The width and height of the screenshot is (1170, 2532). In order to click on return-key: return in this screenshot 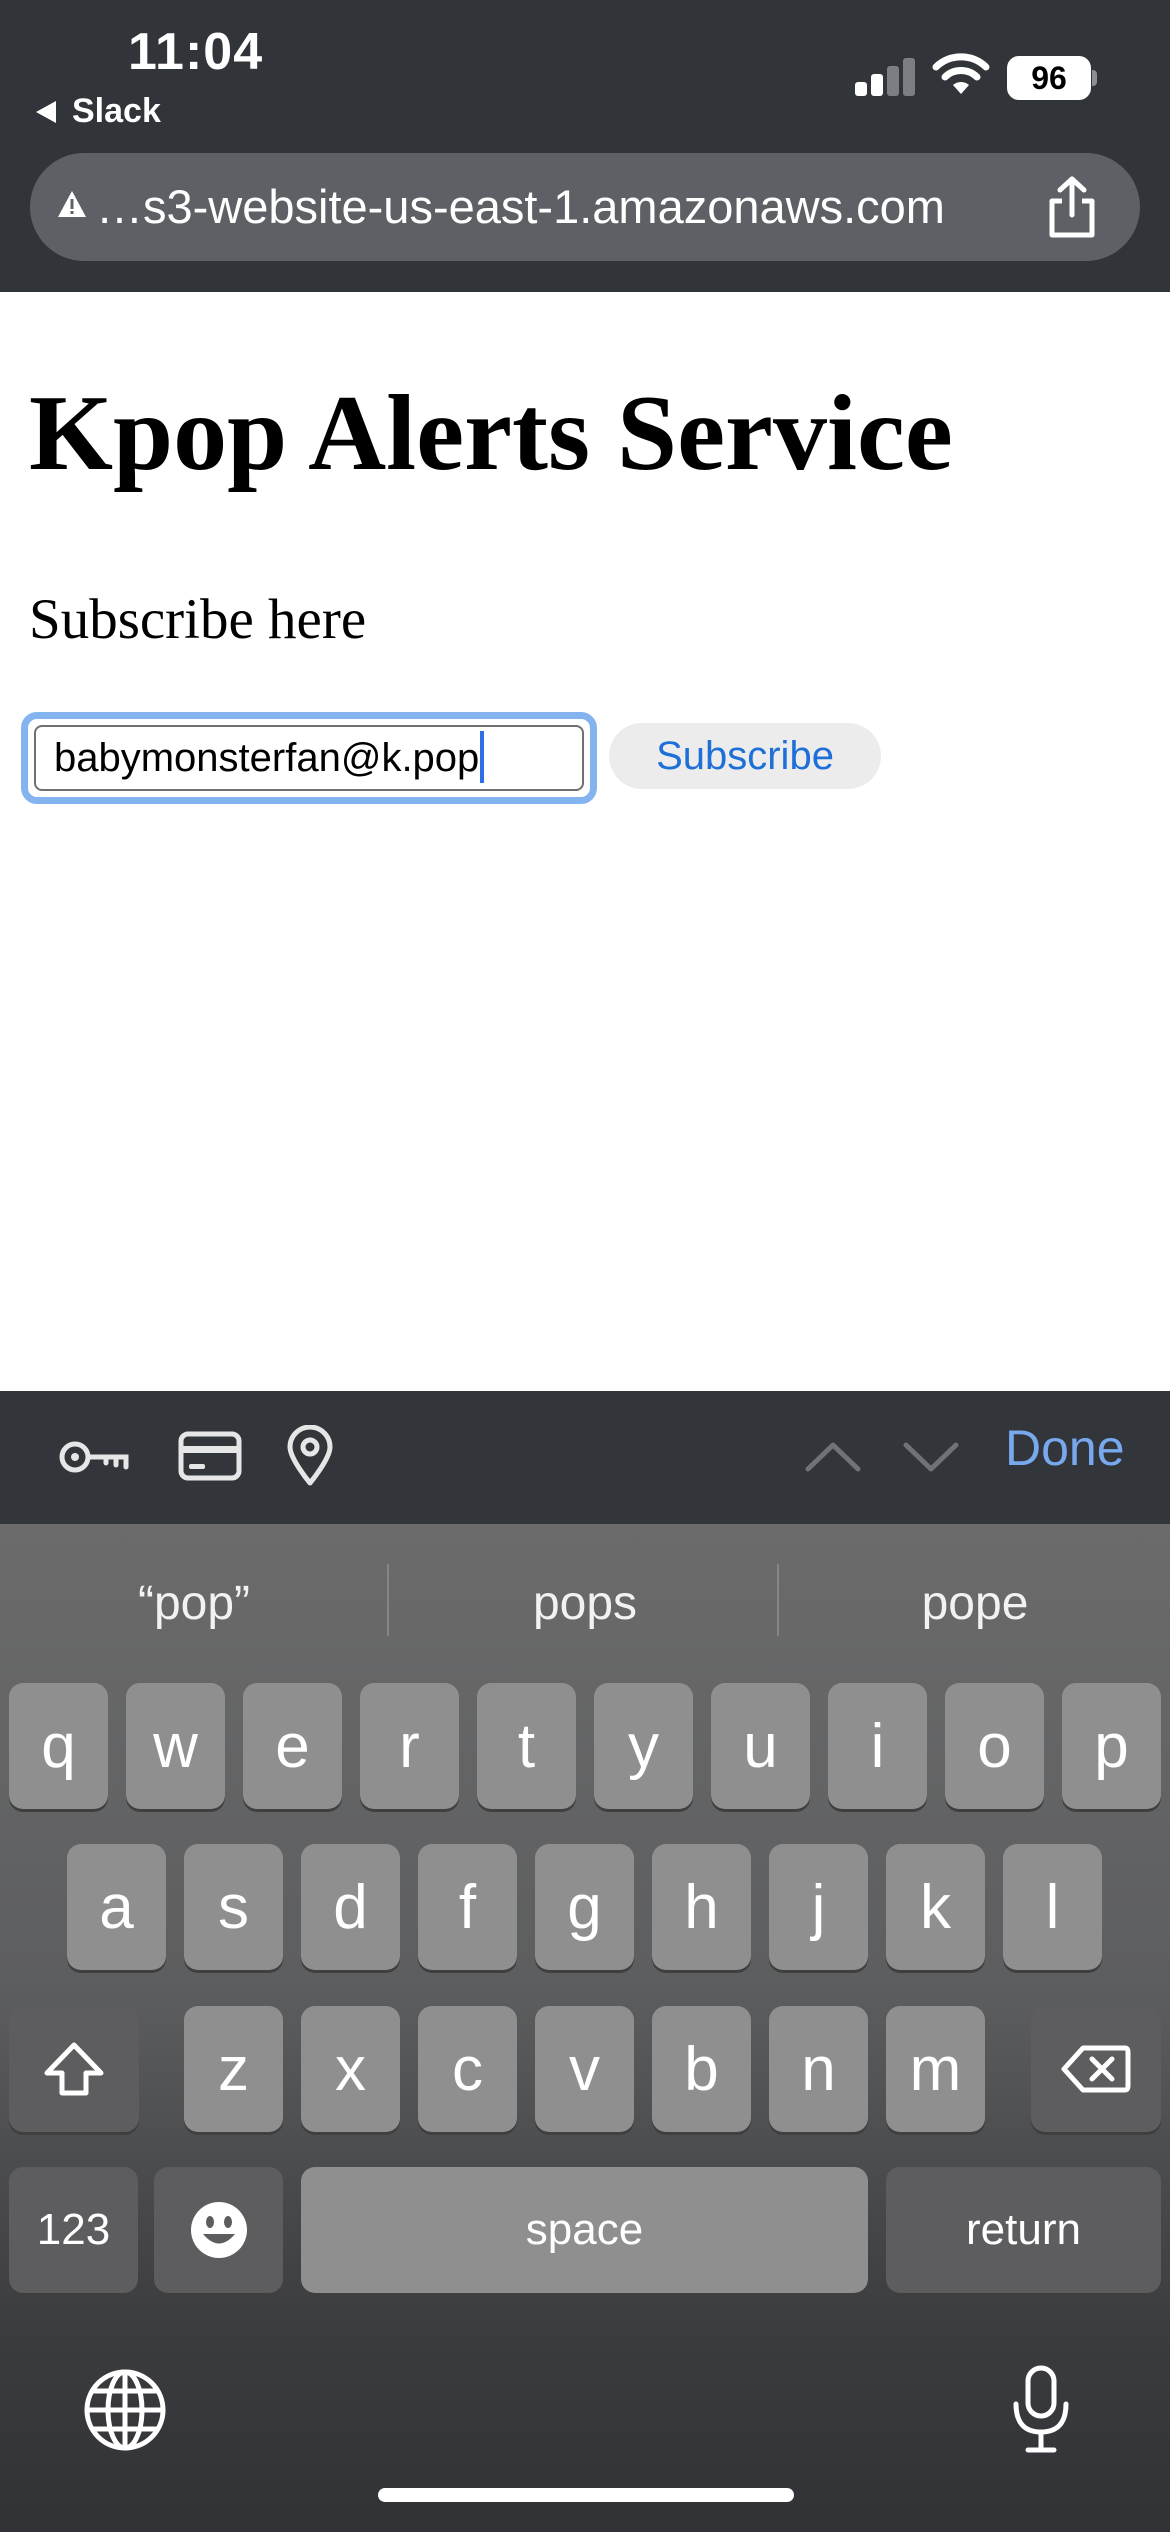, I will do `click(1023, 2230)`.